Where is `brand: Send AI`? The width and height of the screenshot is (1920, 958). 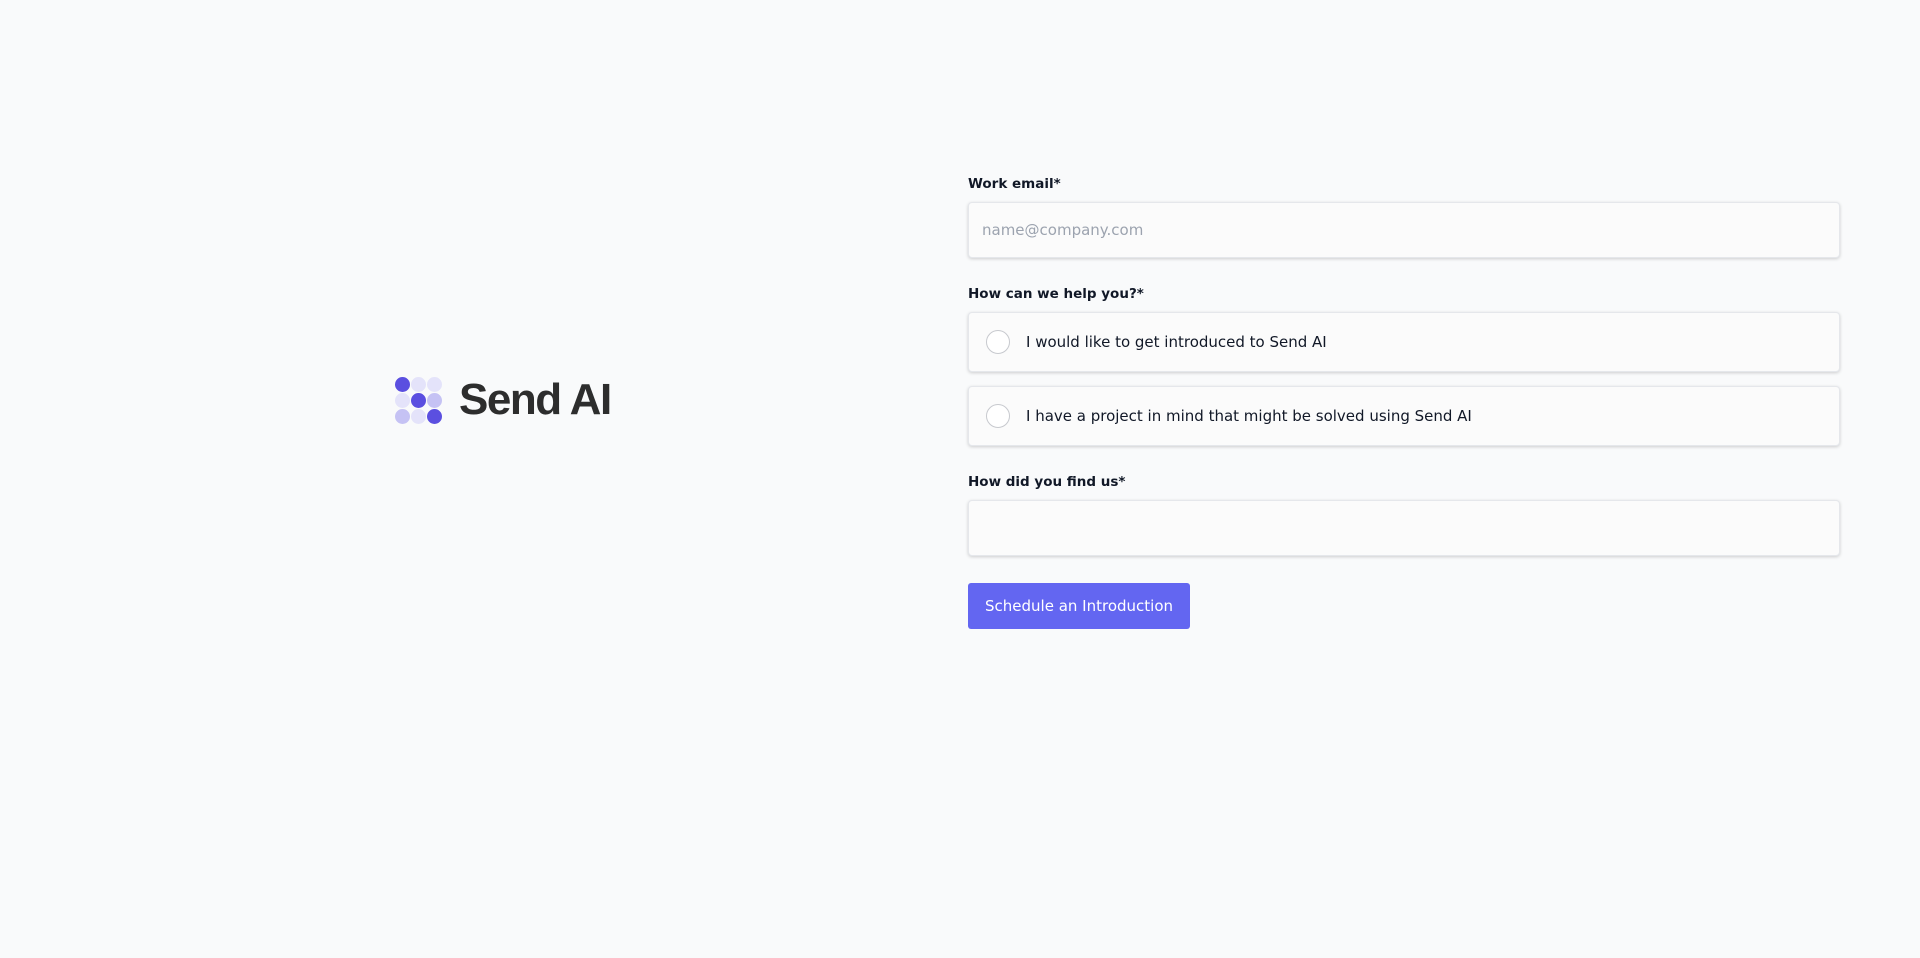
brand: Send AI is located at coordinates (503, 400).